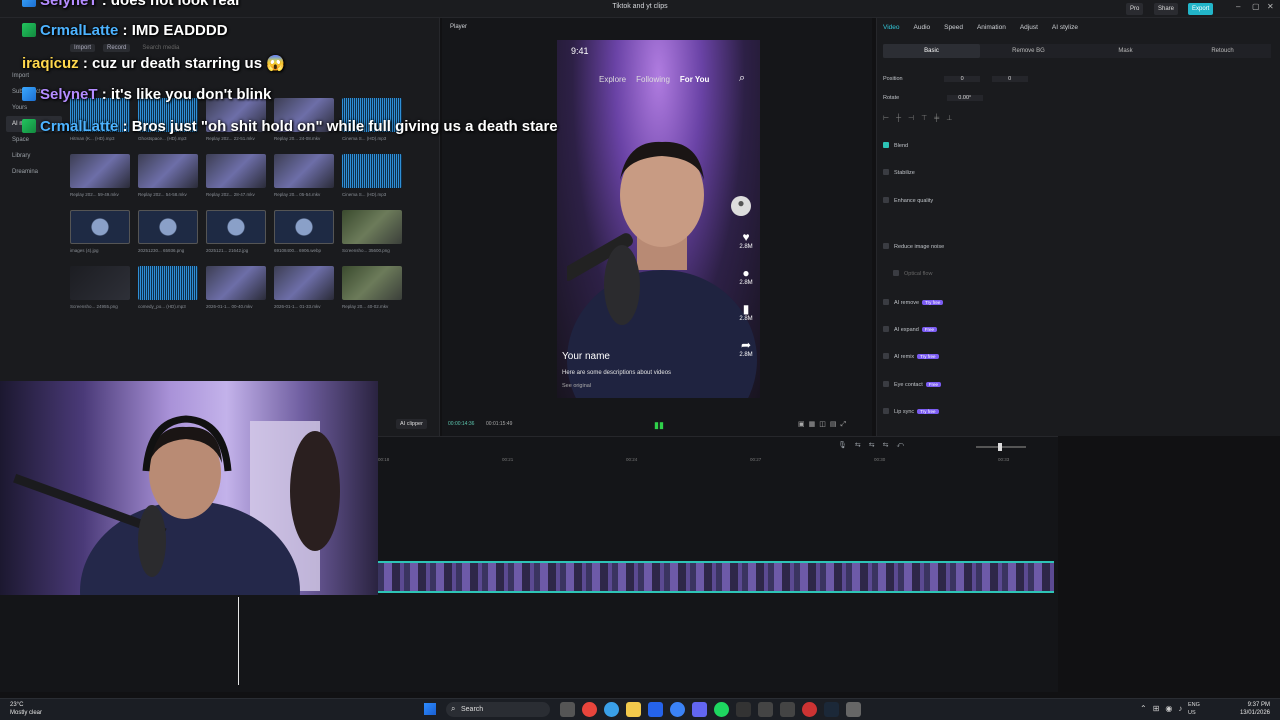  What do you see at coordinates (746, 240) in the screenshot?
I see `like-icon: ♥ 2.8M` at bounding box center [746, 240].